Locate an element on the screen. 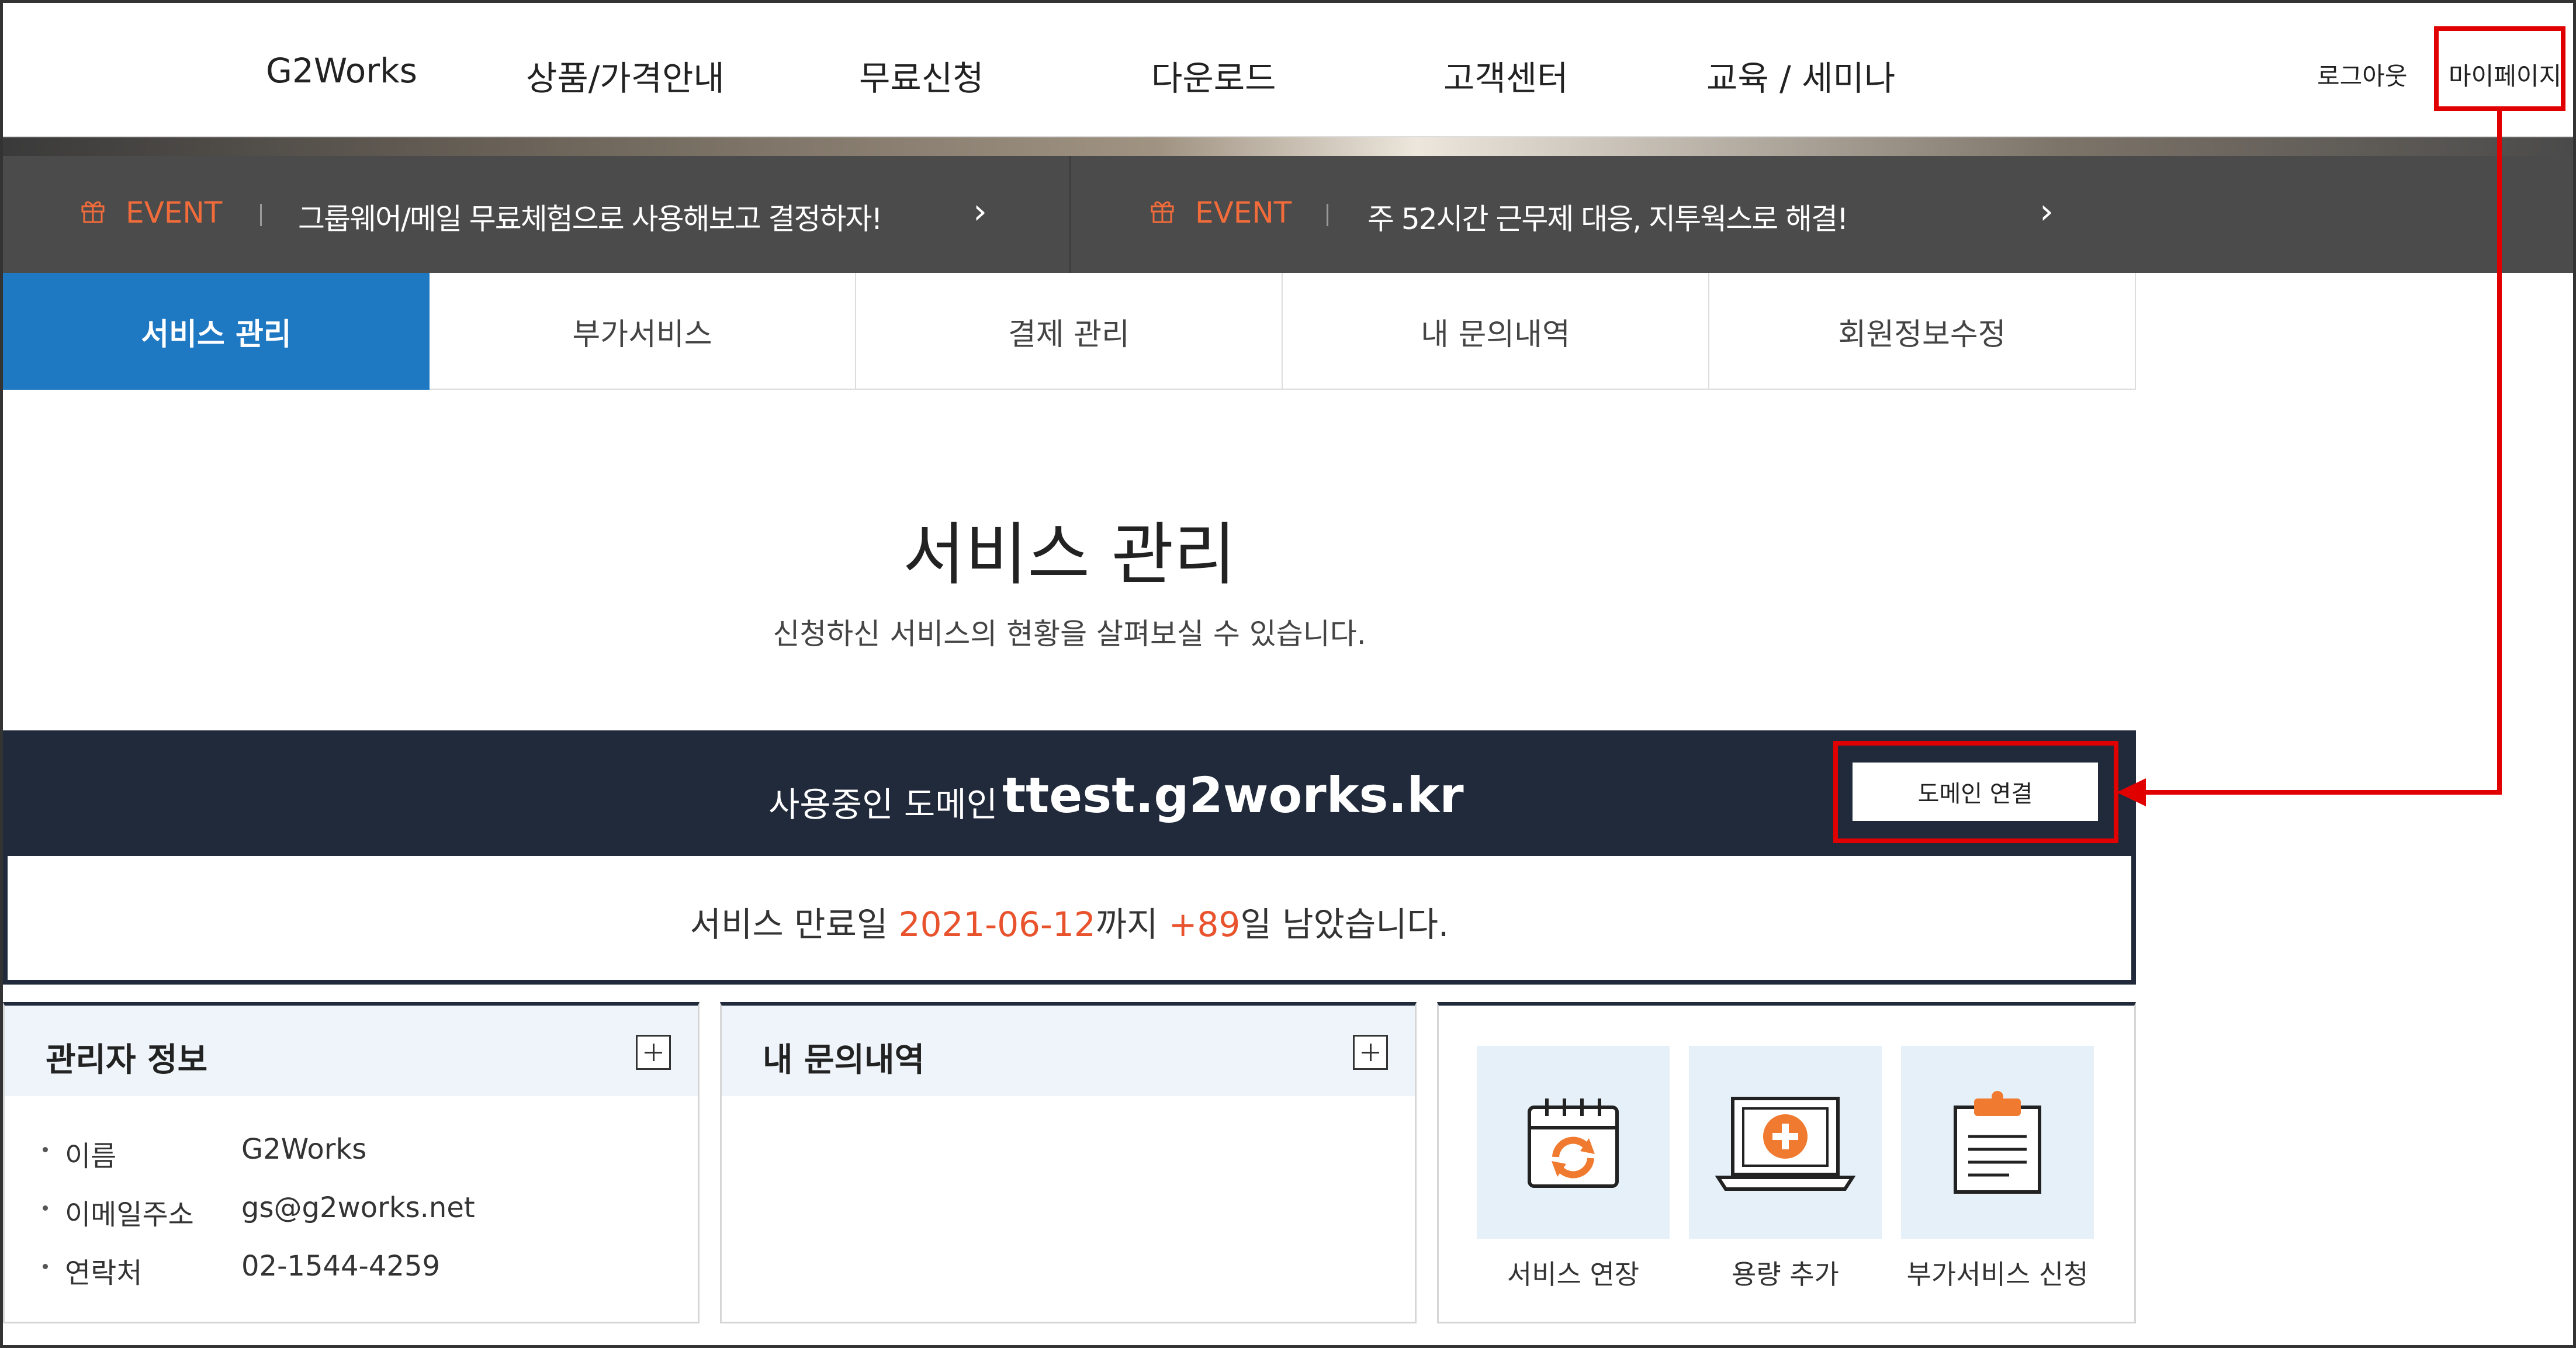 The image size is (2576, 1348). days-left: +89 is located at coordinates (1205, 924).